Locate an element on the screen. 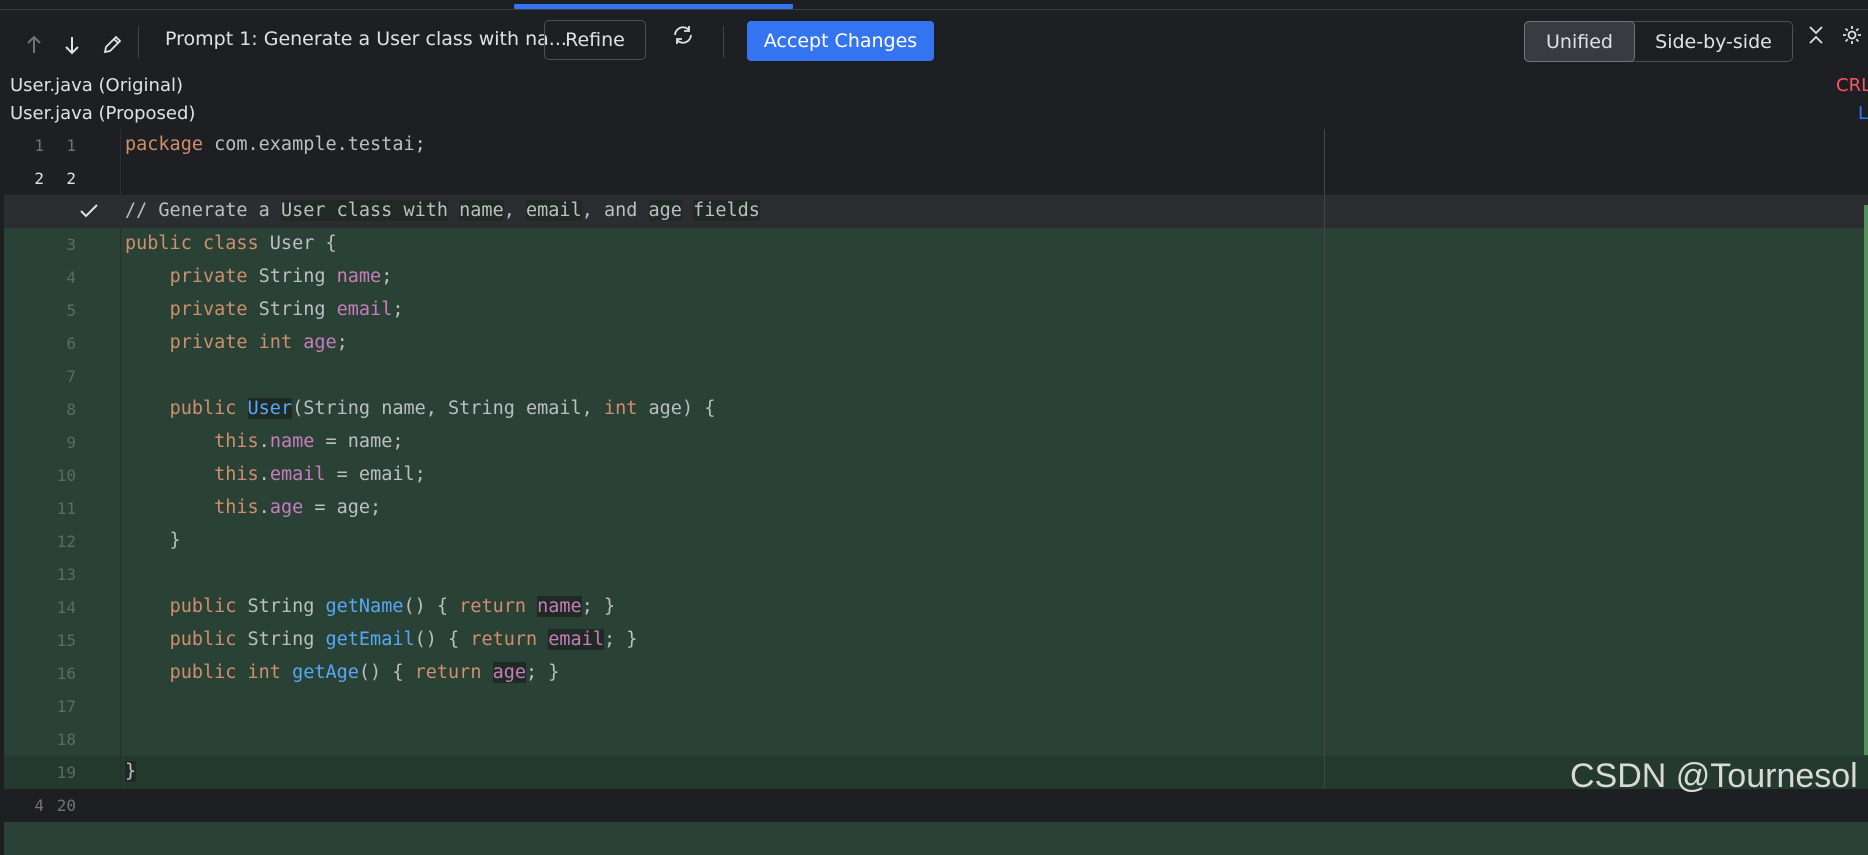 This screenshot has width=1868, height=855. proposed-file-label: User.java (Proposed) is located at coordinates (103, 113).